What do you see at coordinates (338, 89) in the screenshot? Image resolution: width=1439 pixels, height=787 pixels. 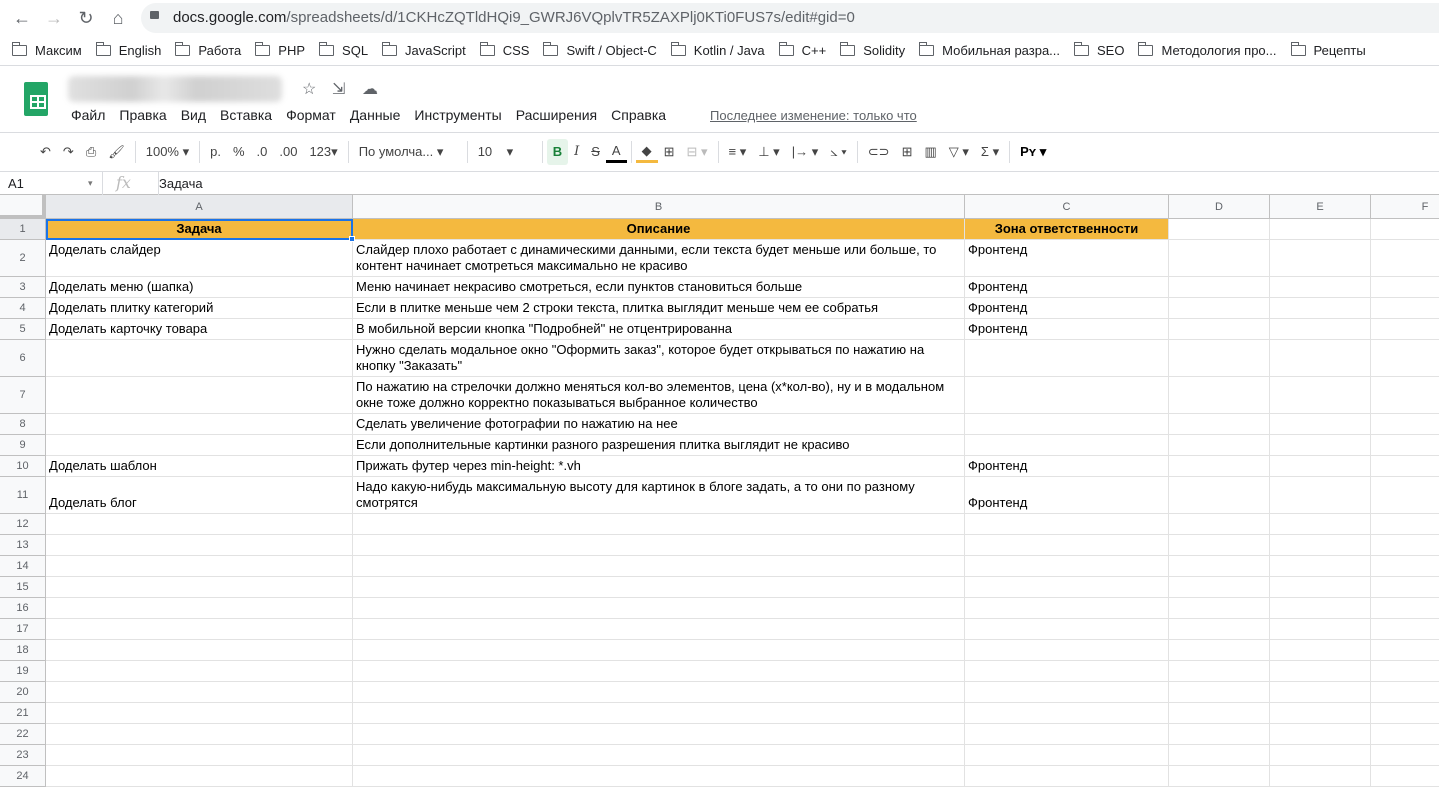 I see `move-icon: ⇲` at bounding box center [338, 89].